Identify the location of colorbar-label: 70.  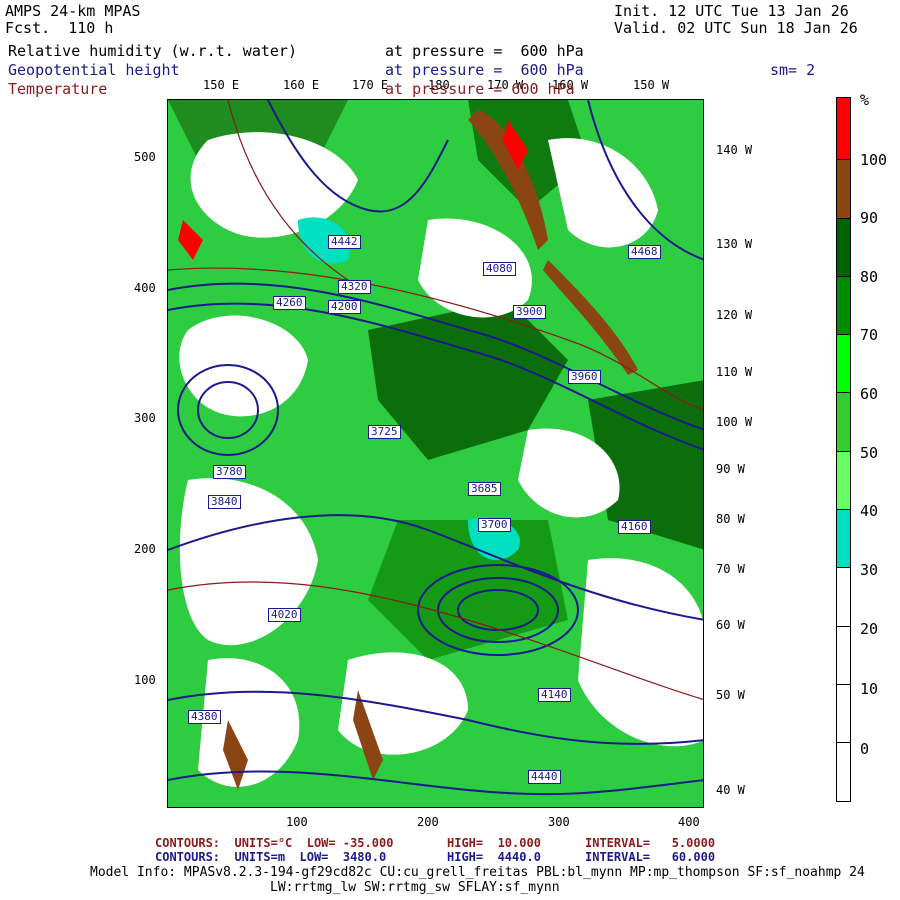
(869, 335).